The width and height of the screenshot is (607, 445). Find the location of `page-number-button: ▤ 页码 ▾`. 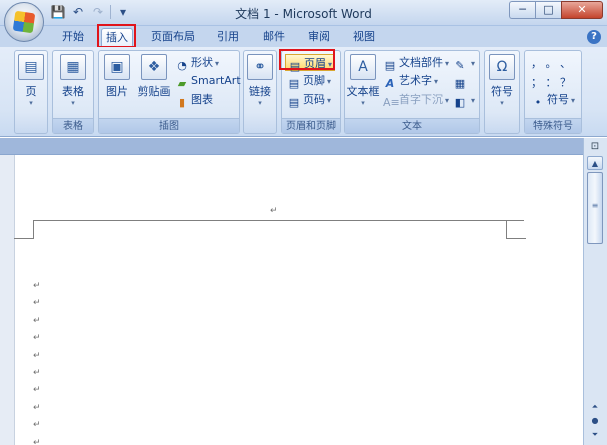

page-number-button: ▤ 页码 ▾ is located at coordinates (309, 100).